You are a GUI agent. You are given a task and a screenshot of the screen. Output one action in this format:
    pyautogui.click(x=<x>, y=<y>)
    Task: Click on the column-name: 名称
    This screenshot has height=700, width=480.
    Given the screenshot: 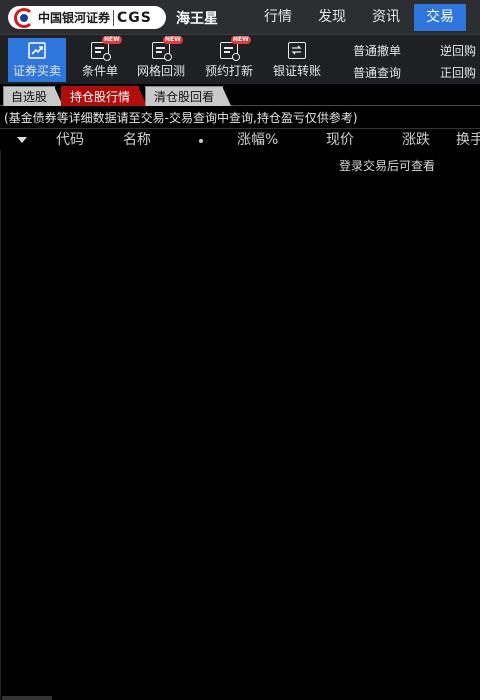 What is the action you would take?
    pyautogui.click(x=137, y=139)
    